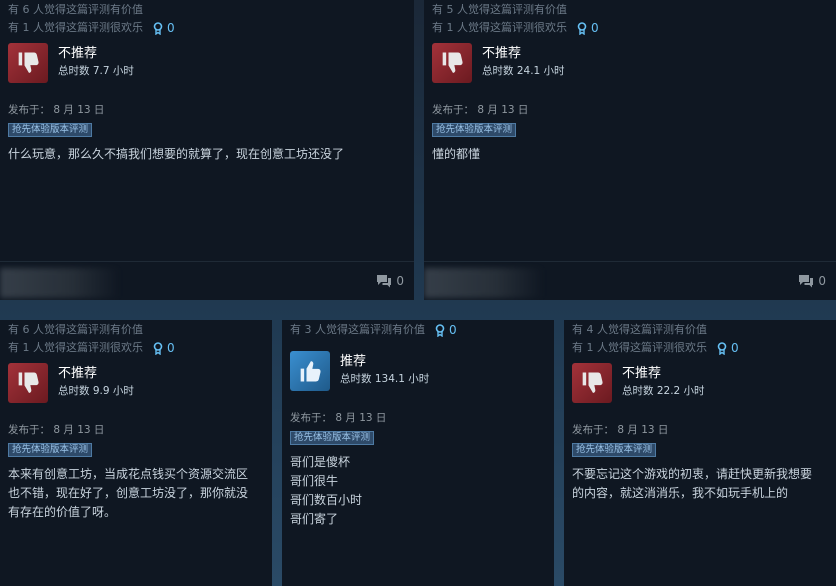 This screenshot has height=586, width=836. Describe the element at coordinates (680, 493) in the screenshot. I see `review-line: 的内容，就这消消乐，我不如玩手机上的` at that location.